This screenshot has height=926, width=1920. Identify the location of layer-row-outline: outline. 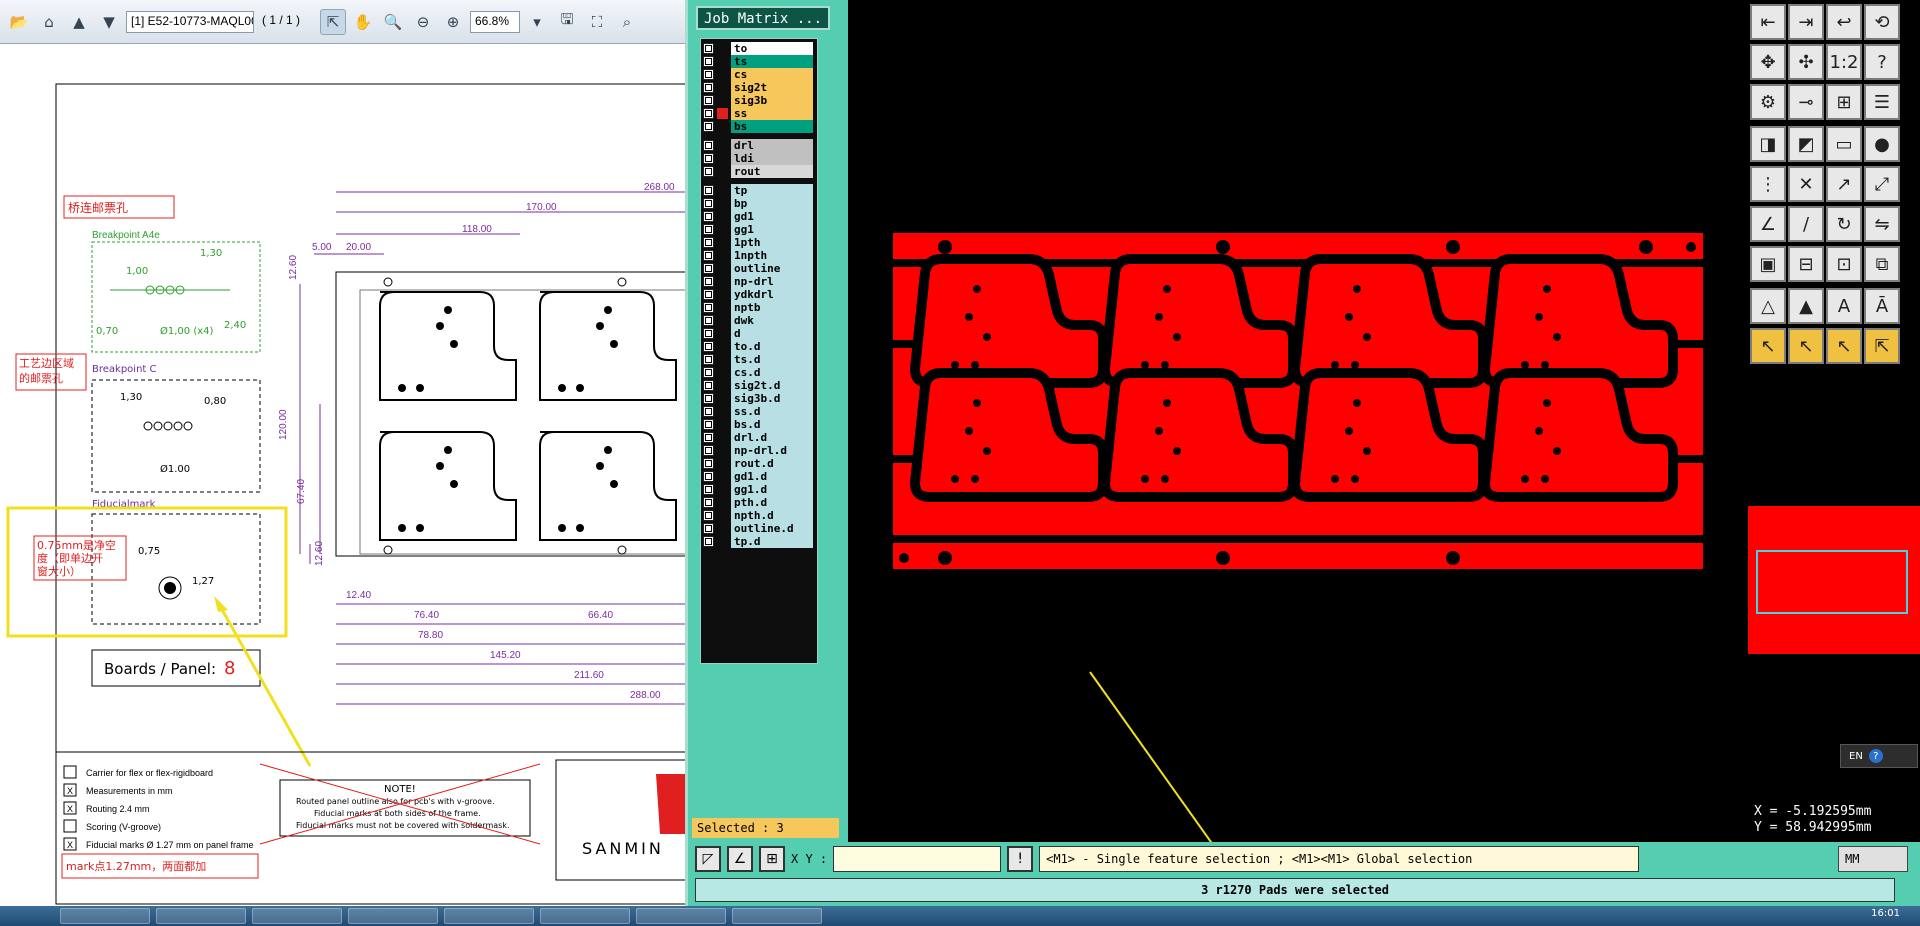
(758, 268).